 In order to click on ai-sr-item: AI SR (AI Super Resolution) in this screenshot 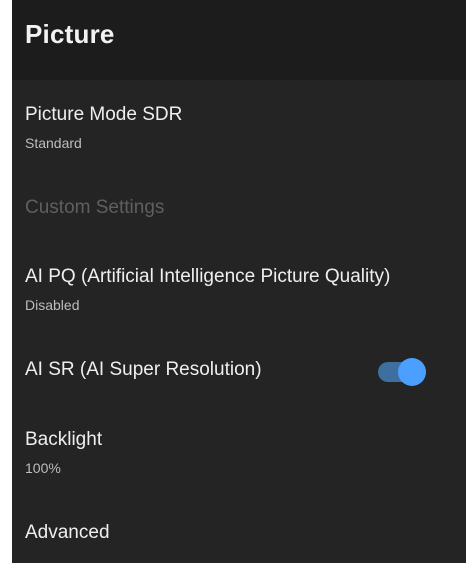, I will do `click(239, 372)`.